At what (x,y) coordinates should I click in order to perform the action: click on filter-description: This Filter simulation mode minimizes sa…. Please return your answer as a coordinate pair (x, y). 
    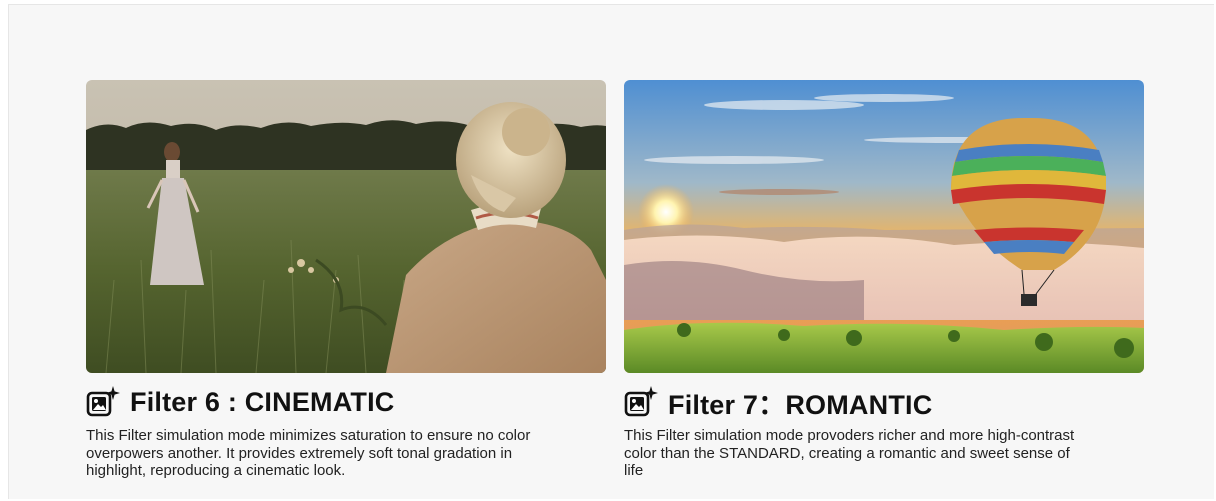
    Looking at the image, I should click on (308, 453).